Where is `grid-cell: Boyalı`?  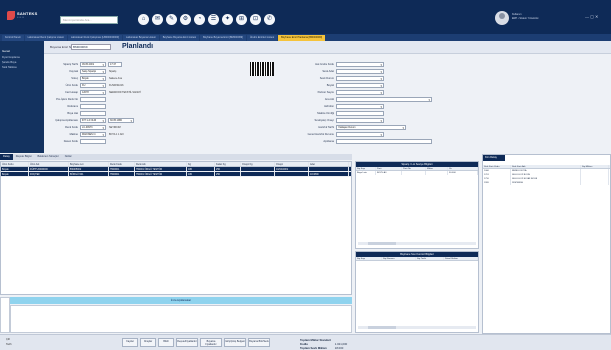
grid-cell: Boyalı is located at coordinates (15, 174).